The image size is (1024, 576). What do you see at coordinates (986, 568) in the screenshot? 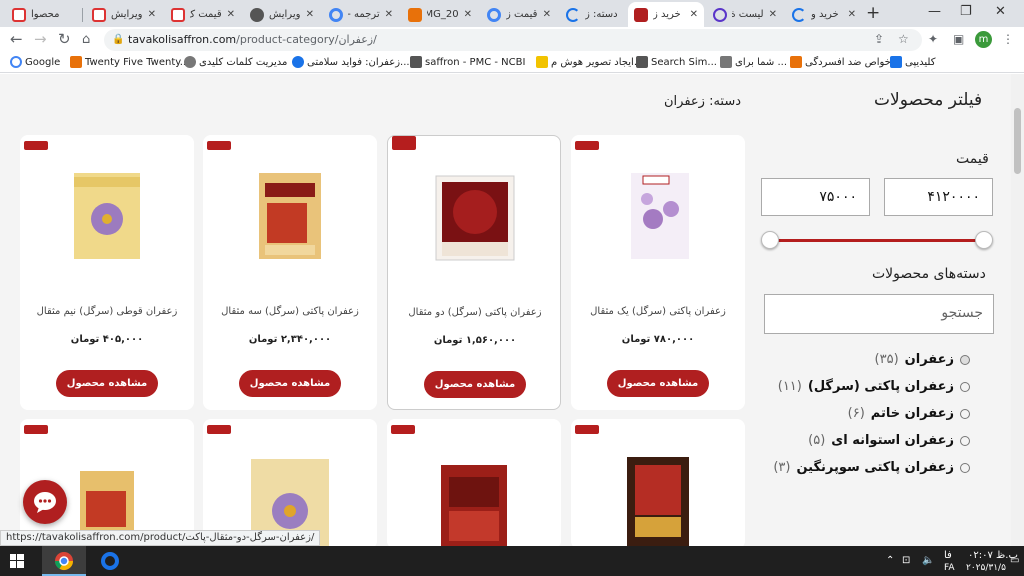
I see `clock-date: ۲۰۲۵/۳۱/۵` at bounding box center [986, 568].